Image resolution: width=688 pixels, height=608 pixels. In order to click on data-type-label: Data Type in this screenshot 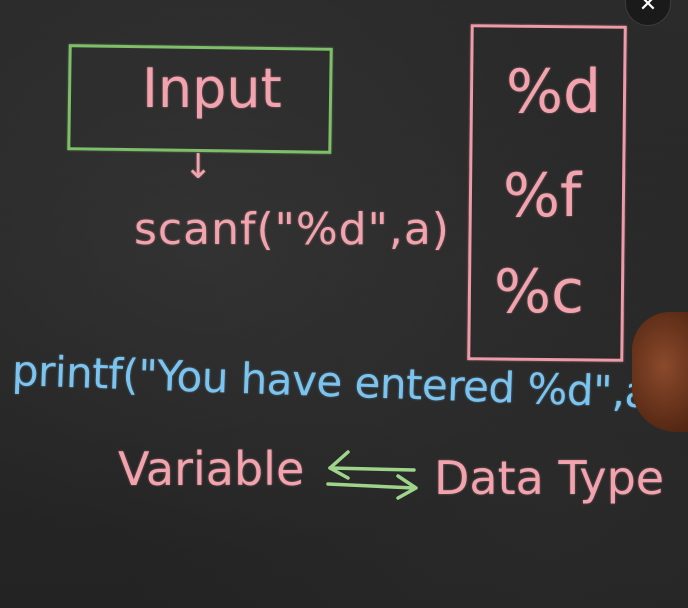, I will do `click(549, 478)`.